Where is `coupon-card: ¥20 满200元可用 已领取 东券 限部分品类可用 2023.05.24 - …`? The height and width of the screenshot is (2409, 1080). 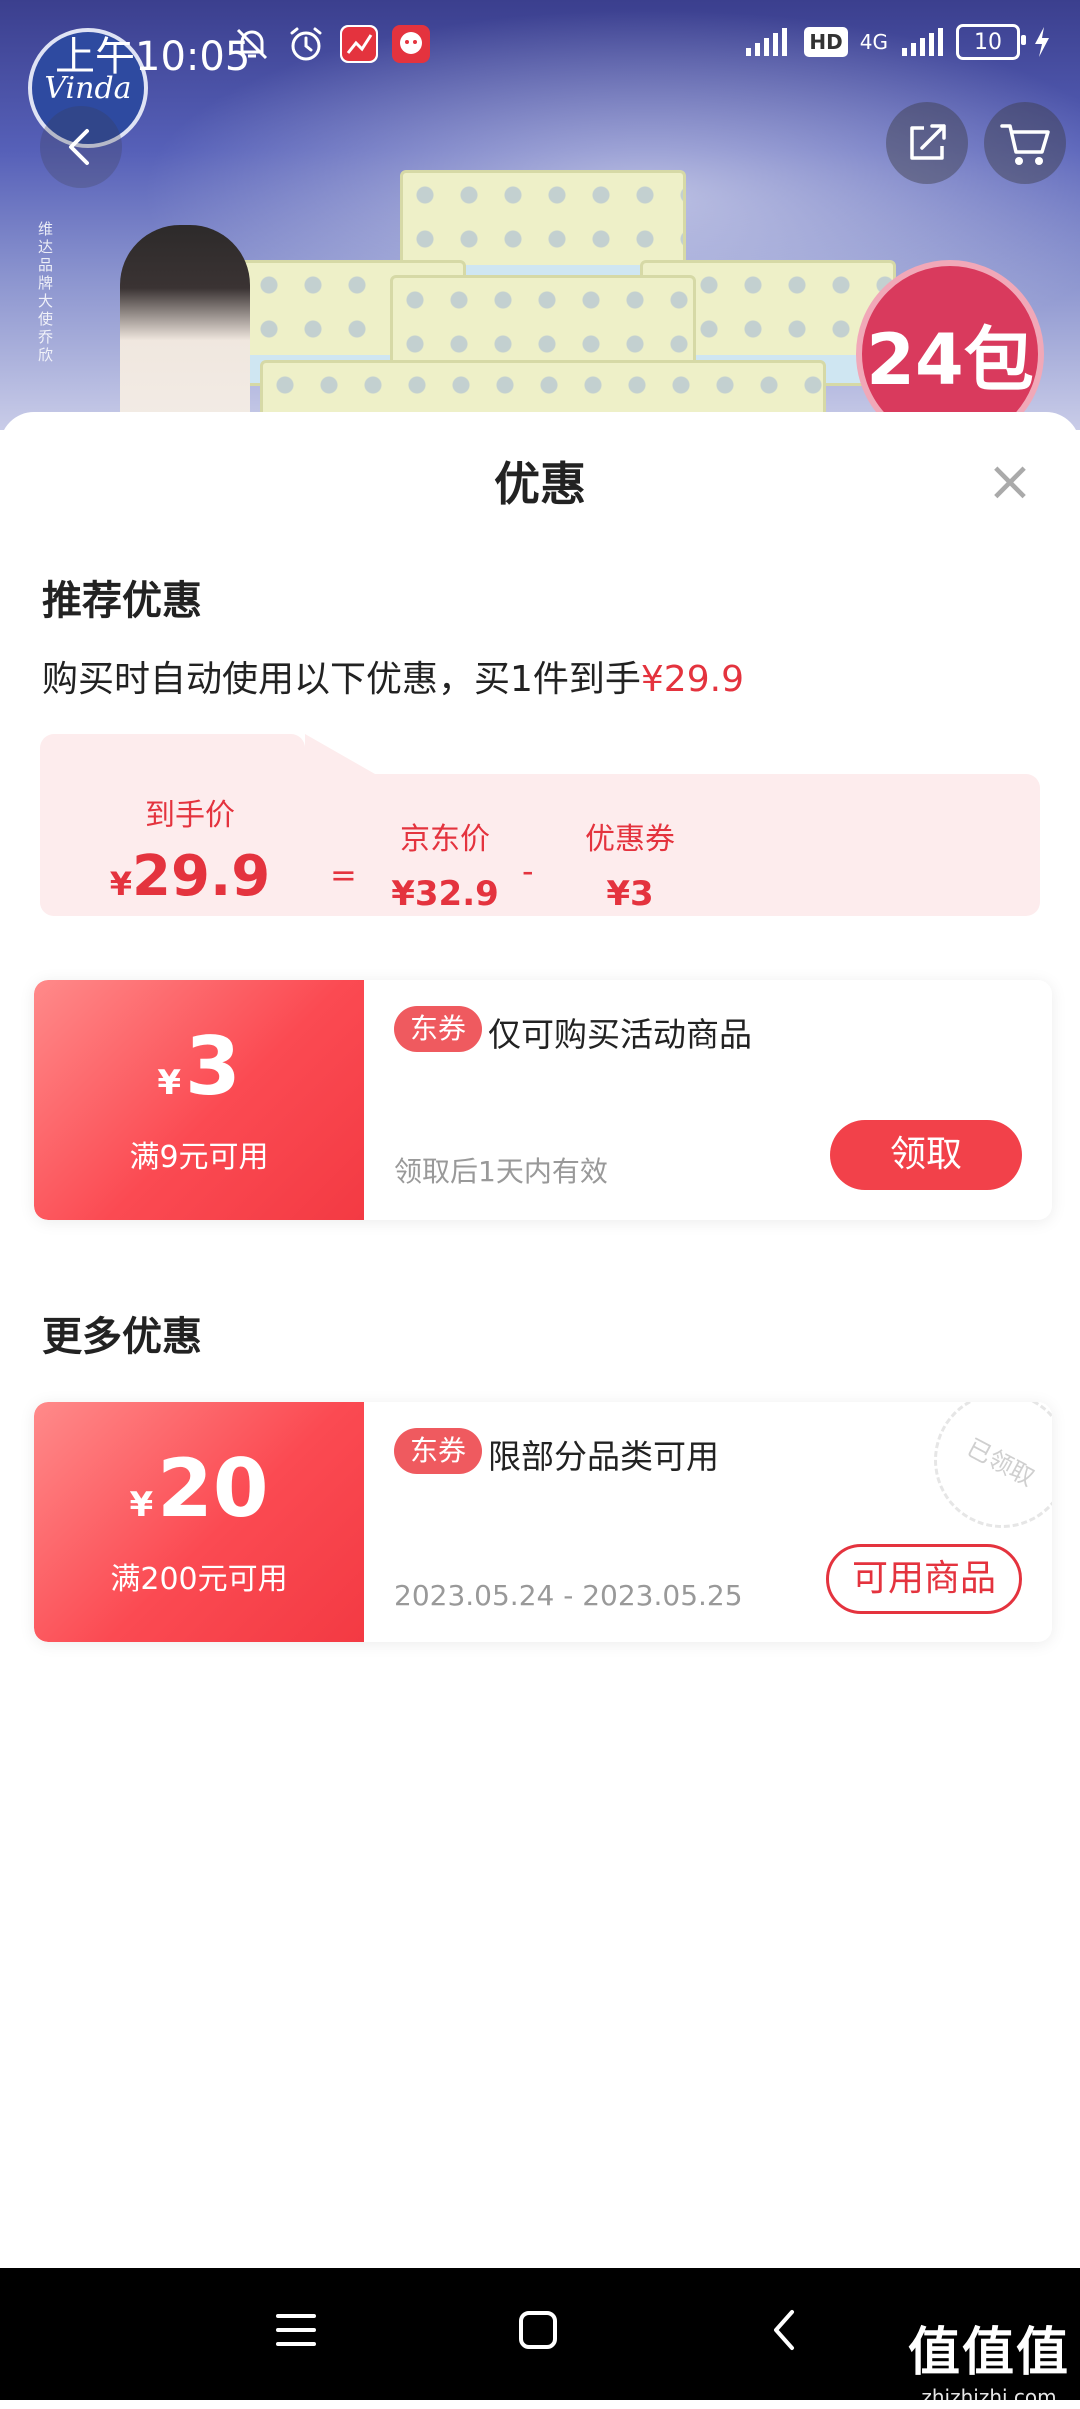
coupon-card: ¥20 满200元可用 已领取 东券 限部分品类可用 2023.05.24 - … is located at coordinates (543, 1522).